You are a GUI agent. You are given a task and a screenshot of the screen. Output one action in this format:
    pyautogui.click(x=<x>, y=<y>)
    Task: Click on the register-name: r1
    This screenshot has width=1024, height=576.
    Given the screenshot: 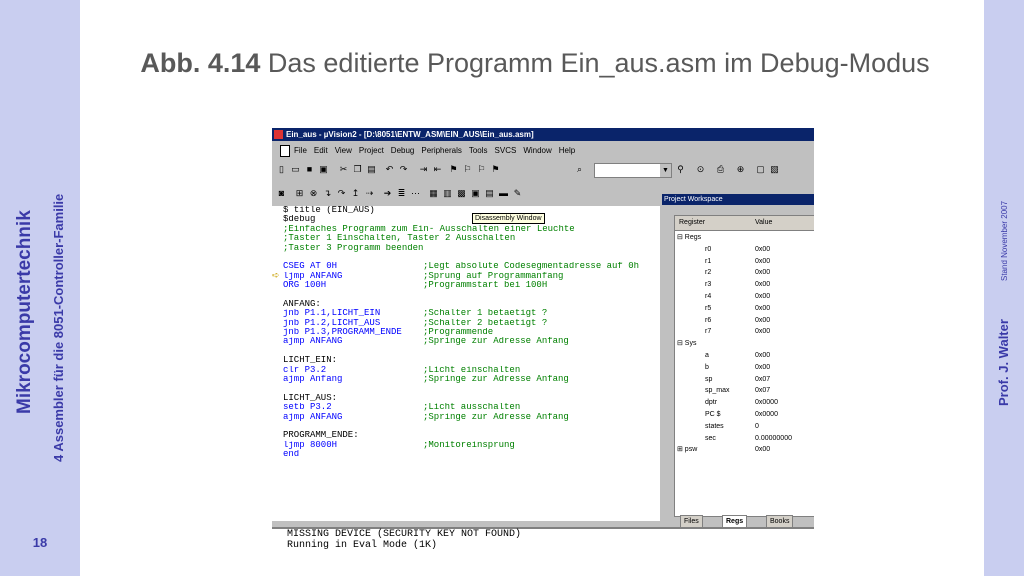 What is the action you would take?
    pyautogui.click(x=708, y=262)
    